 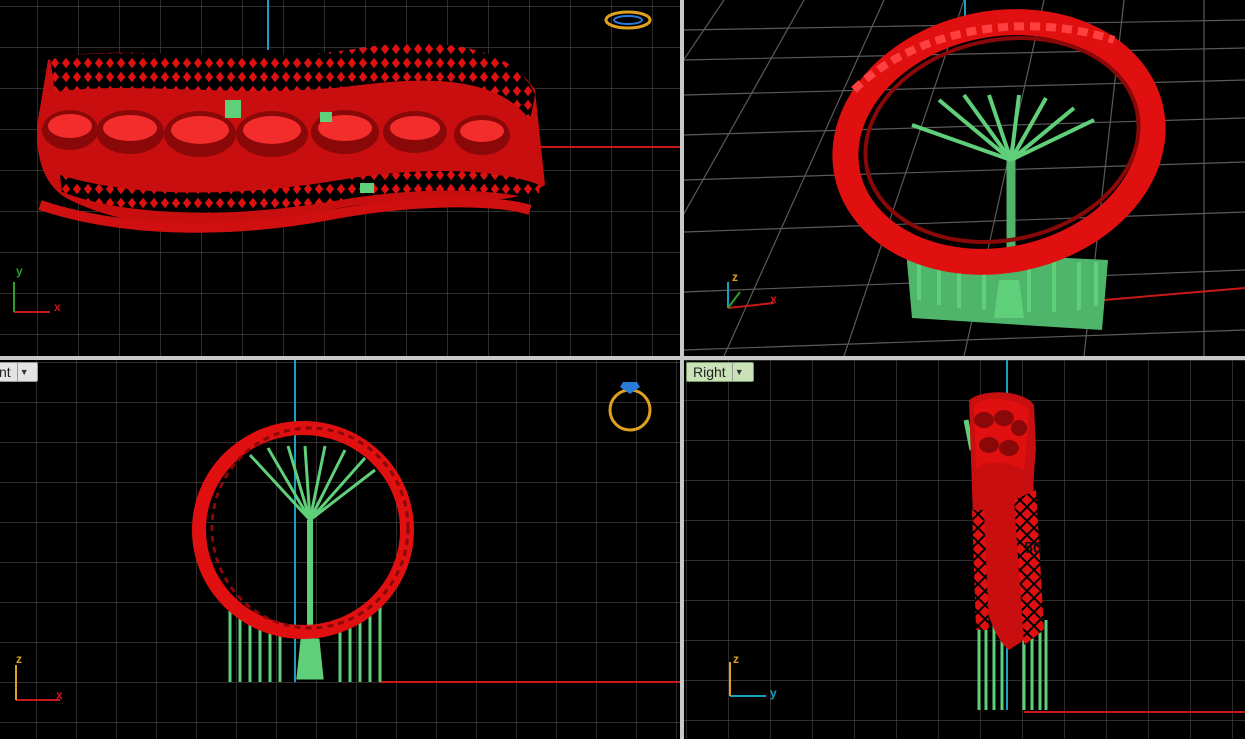 I want to click on ring-model-top, so click(x=291, y=138).